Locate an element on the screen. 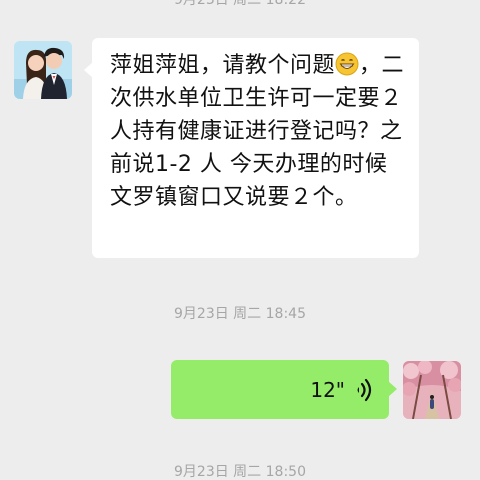 This screenshot has height=480, width=480. couple-avatar-icon is located at coordinates (43, 70).